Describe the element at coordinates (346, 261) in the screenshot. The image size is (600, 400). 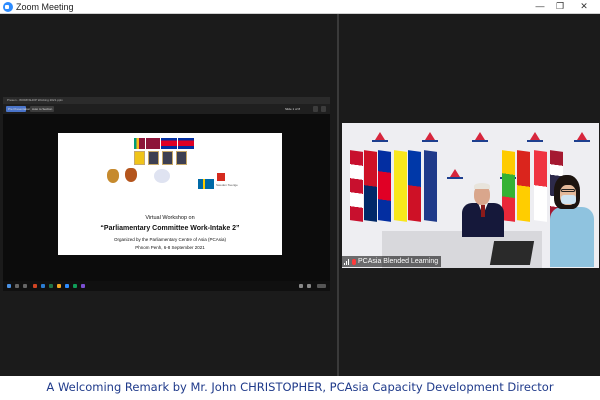
I see `signal-bars-icon` at that location.